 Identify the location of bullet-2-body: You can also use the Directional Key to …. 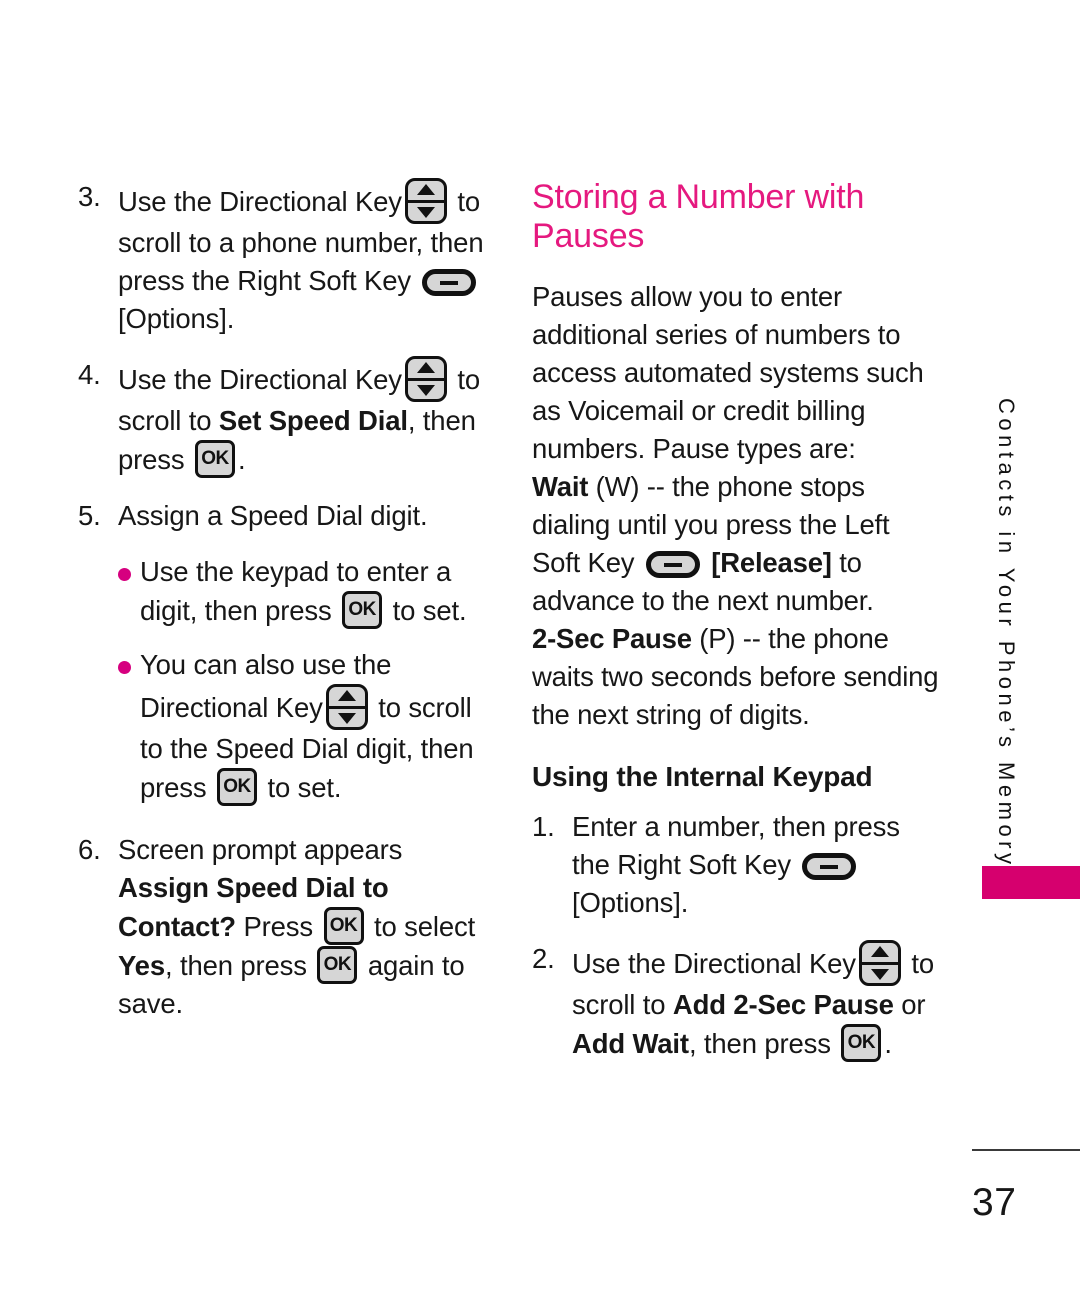
(319, 726).